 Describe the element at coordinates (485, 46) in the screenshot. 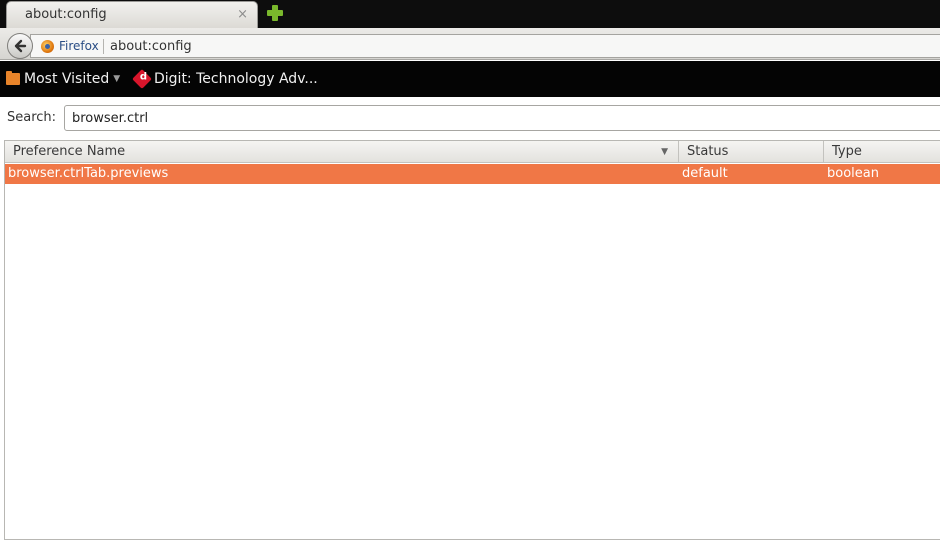

I see `url-bar: Firefox about:config` at that location.